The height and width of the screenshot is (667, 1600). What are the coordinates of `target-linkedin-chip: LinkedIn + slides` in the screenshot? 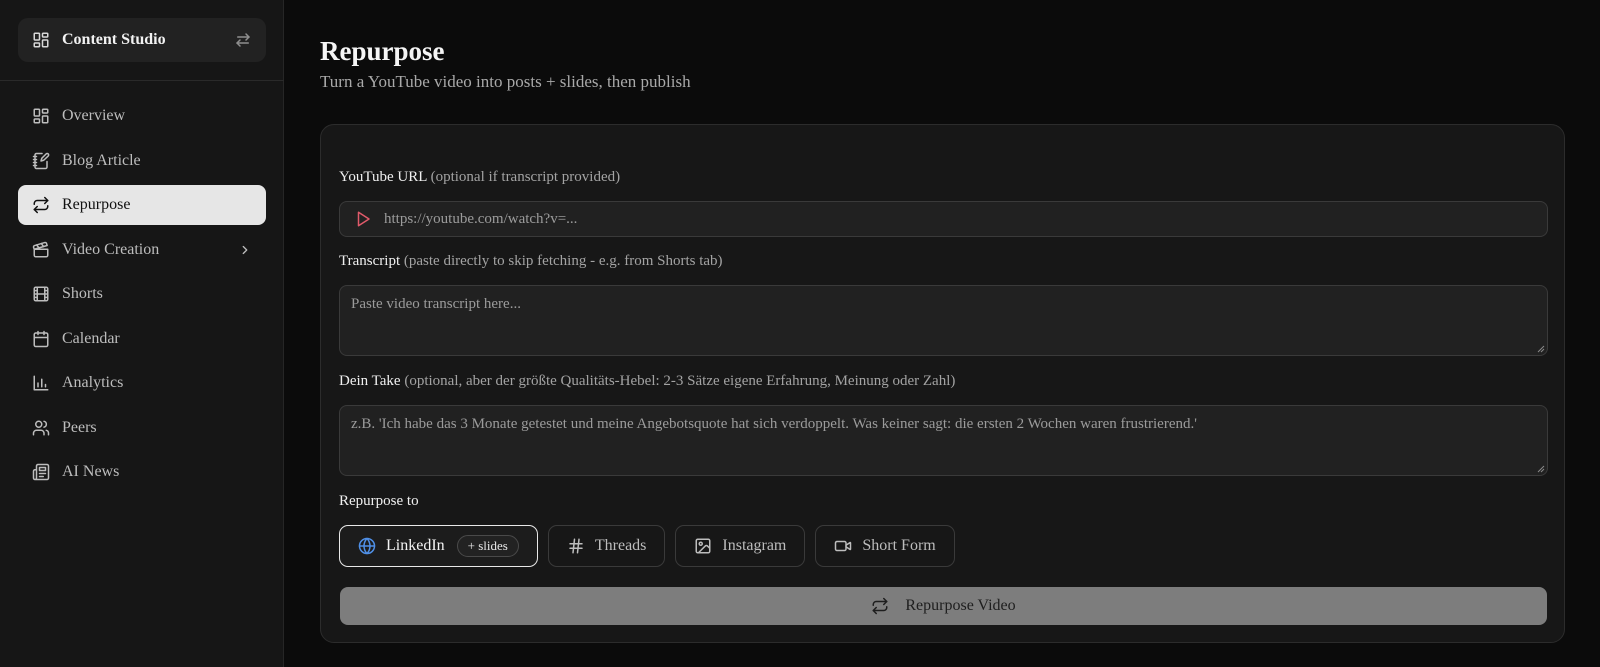 It's located at (438, 546).